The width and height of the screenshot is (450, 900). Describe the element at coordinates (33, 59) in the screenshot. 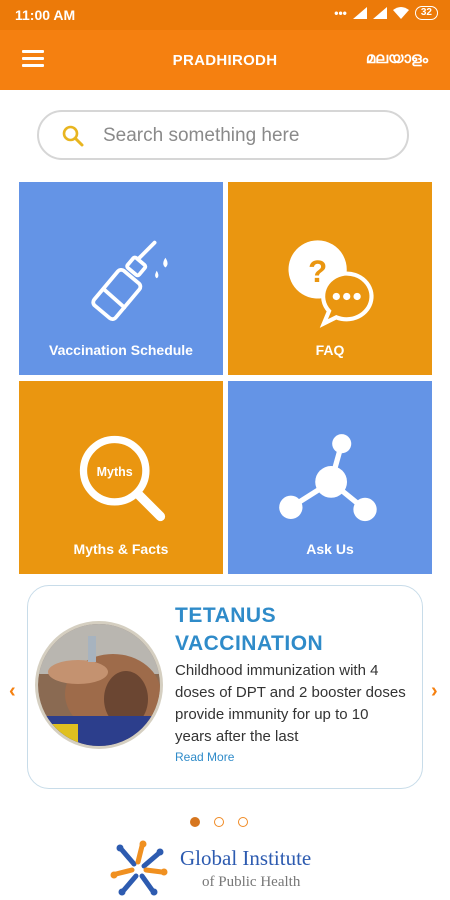

I see `hamburger-menu-icon` at that location.